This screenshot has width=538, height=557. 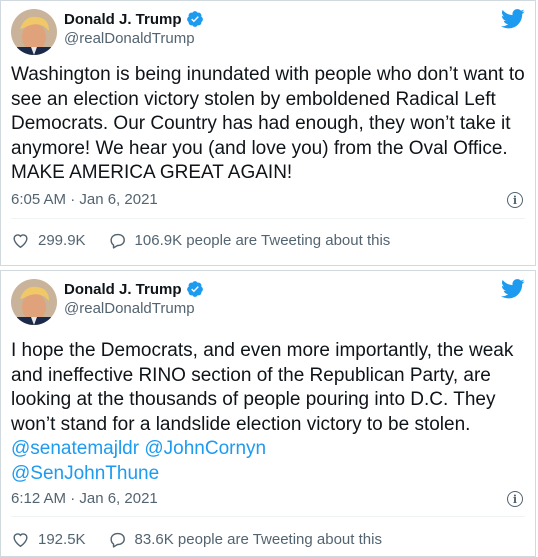 What do you see at coordinates (262, 240) in the screenshot?
I see `tweeting-about-text: 106.9K people are Tweeting about this` at bounding box center [262, 240].